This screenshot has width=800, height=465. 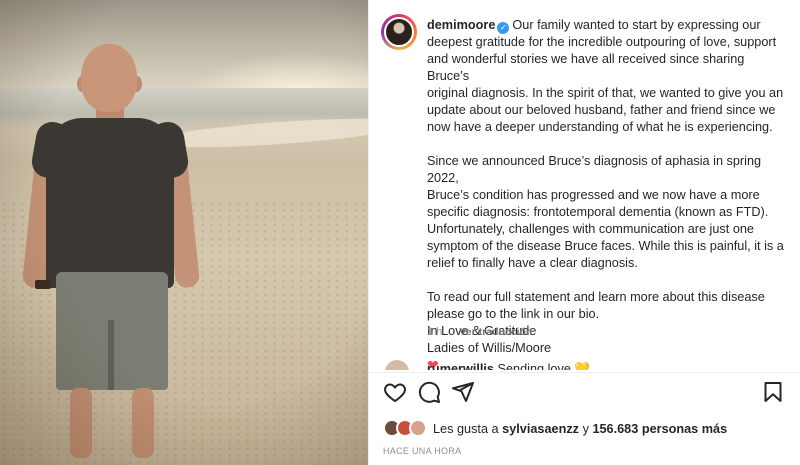 I want to click on caption-line: Ladies of Willis/Moore, so click(x=489, y=348).